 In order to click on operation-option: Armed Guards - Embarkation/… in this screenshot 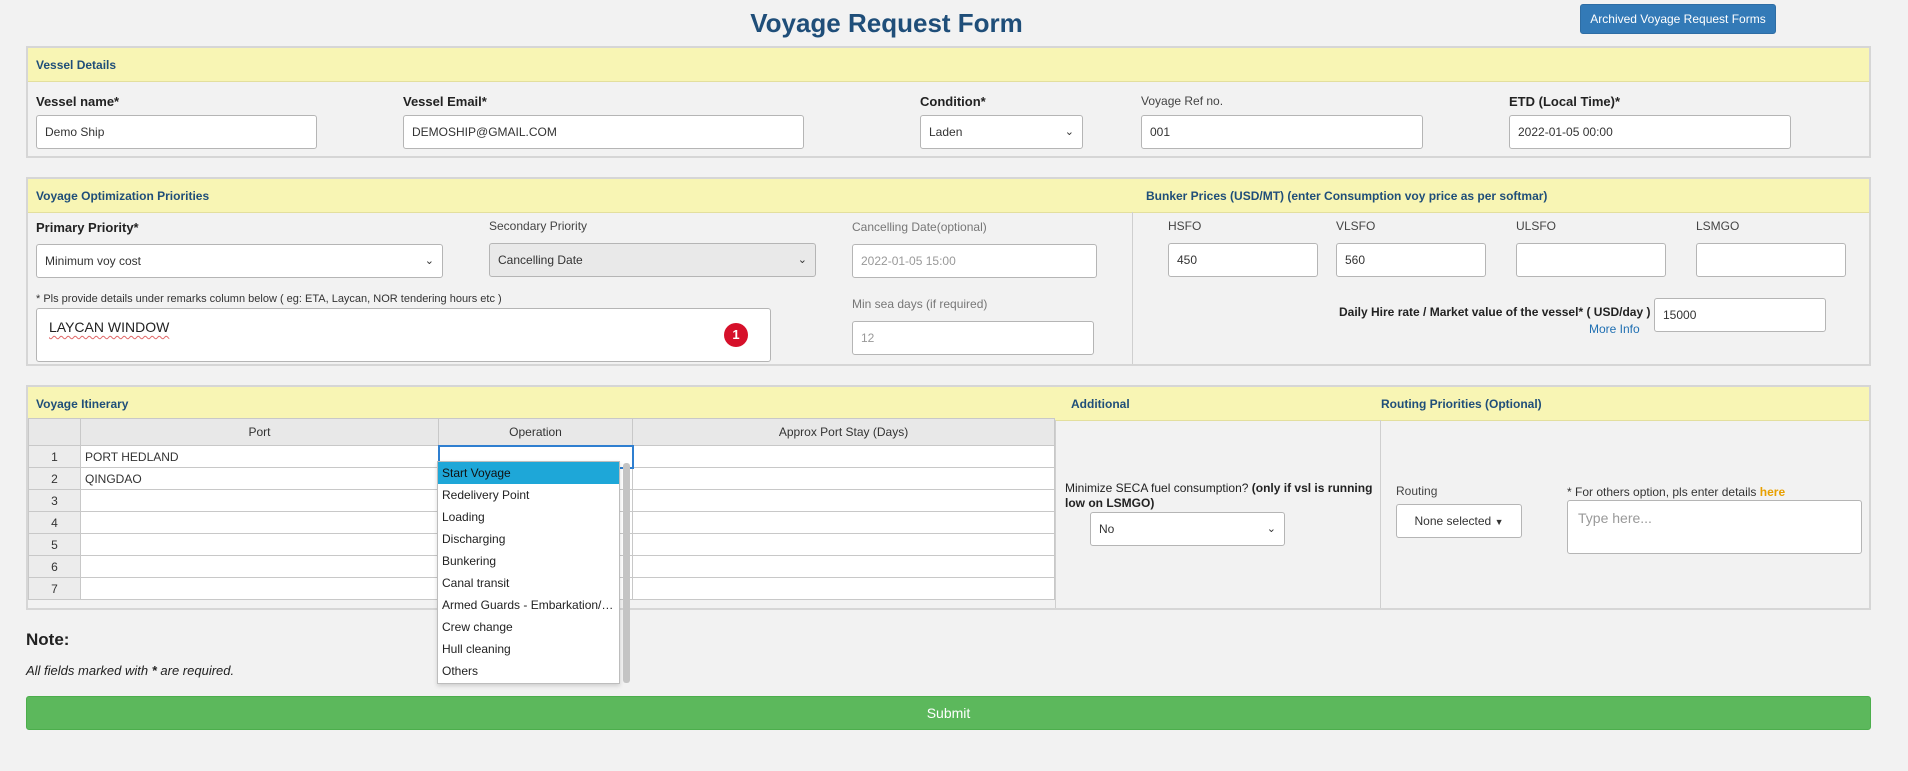, I will do `click(528, 605)`.